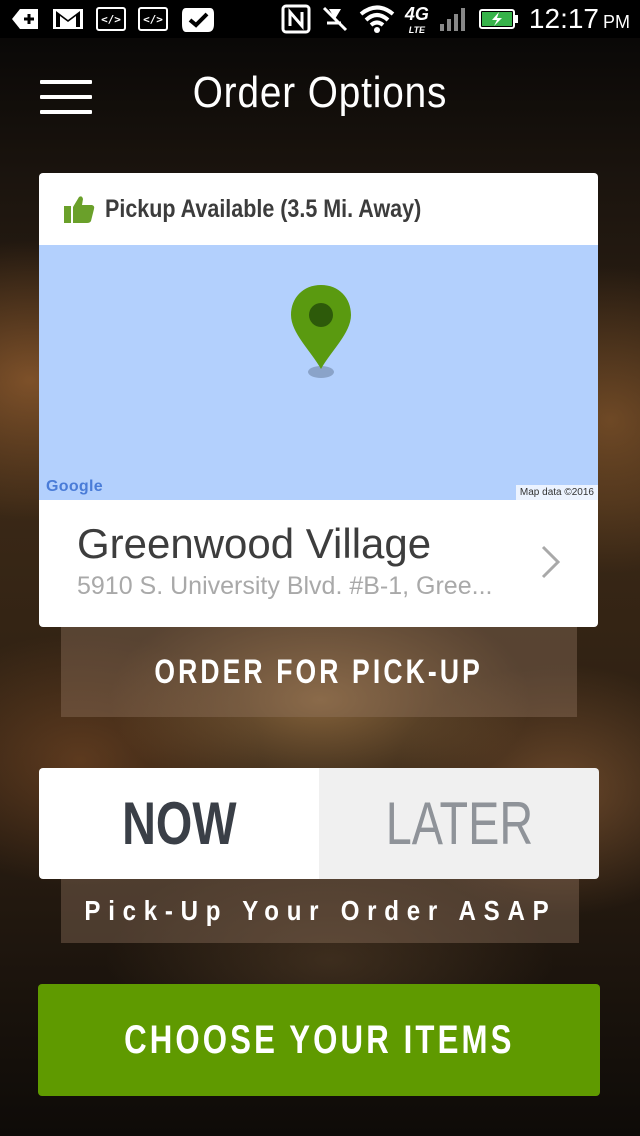  Describe the element at coordinates (551, 562) in the screenshot. I see `chevron-right-icon` at that location.